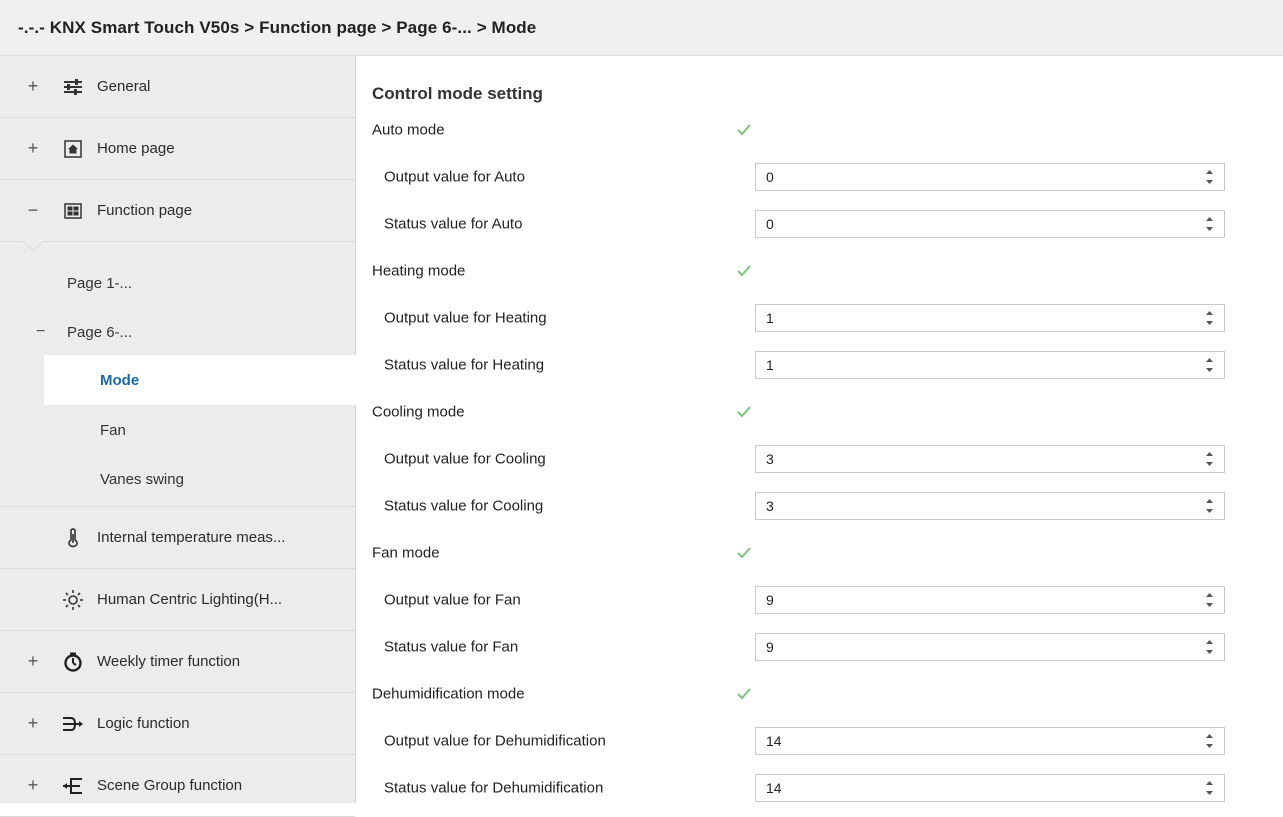 This screenshot has width=1283, height=817. I want to click on logic-icon, so click(73, 724).